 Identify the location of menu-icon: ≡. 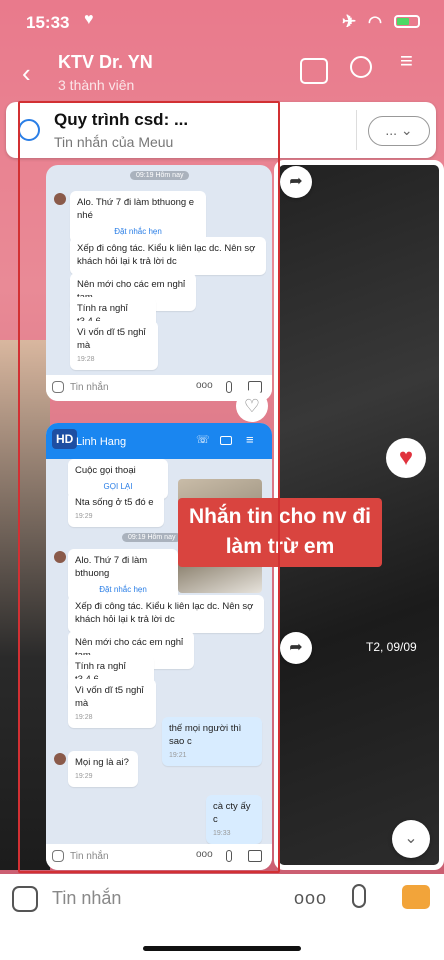
(406, 61).